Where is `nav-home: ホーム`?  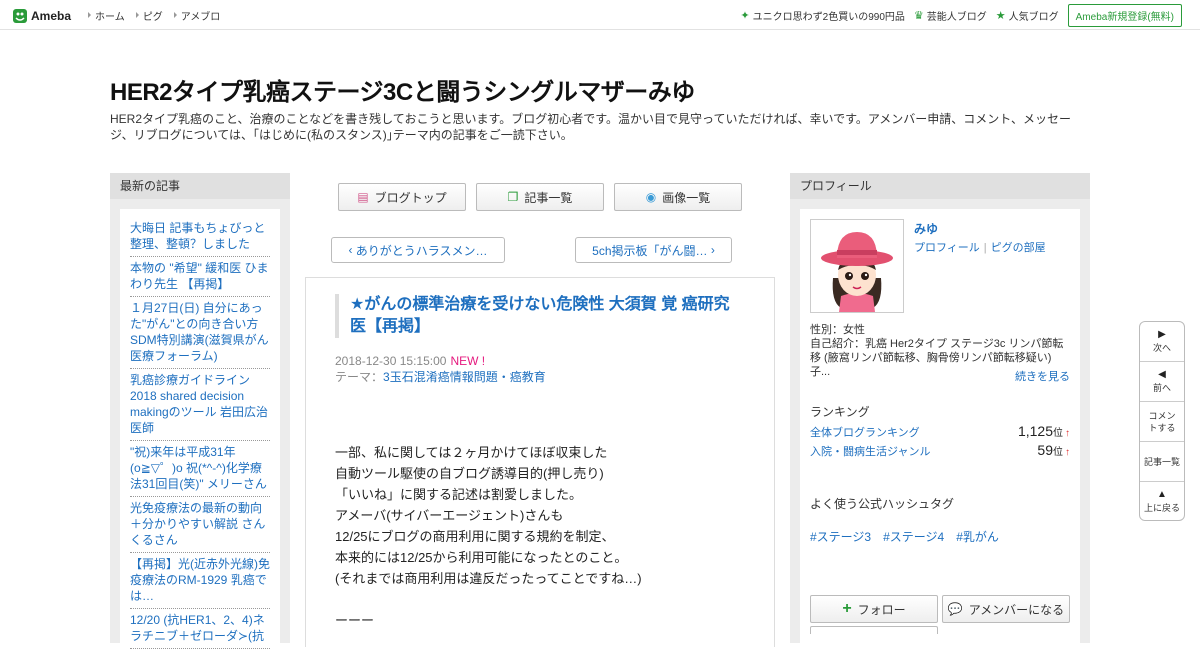 nav-home: ホーム is located at coordinates (106, 15).